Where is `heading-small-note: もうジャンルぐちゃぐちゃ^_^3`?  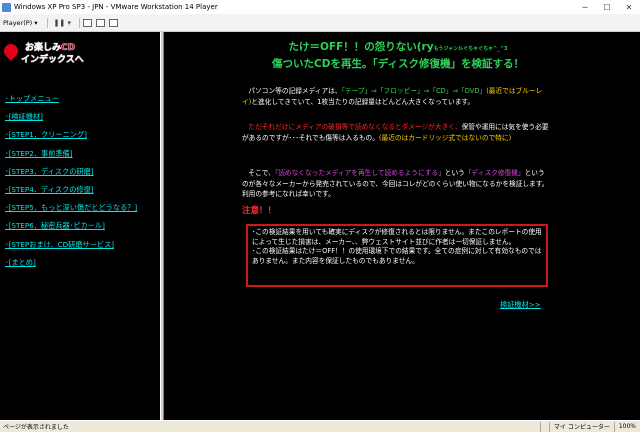
heading-small-note: もうジャンルぐちゃぐちゃ^_^3 is located at coordinates (470, 49).